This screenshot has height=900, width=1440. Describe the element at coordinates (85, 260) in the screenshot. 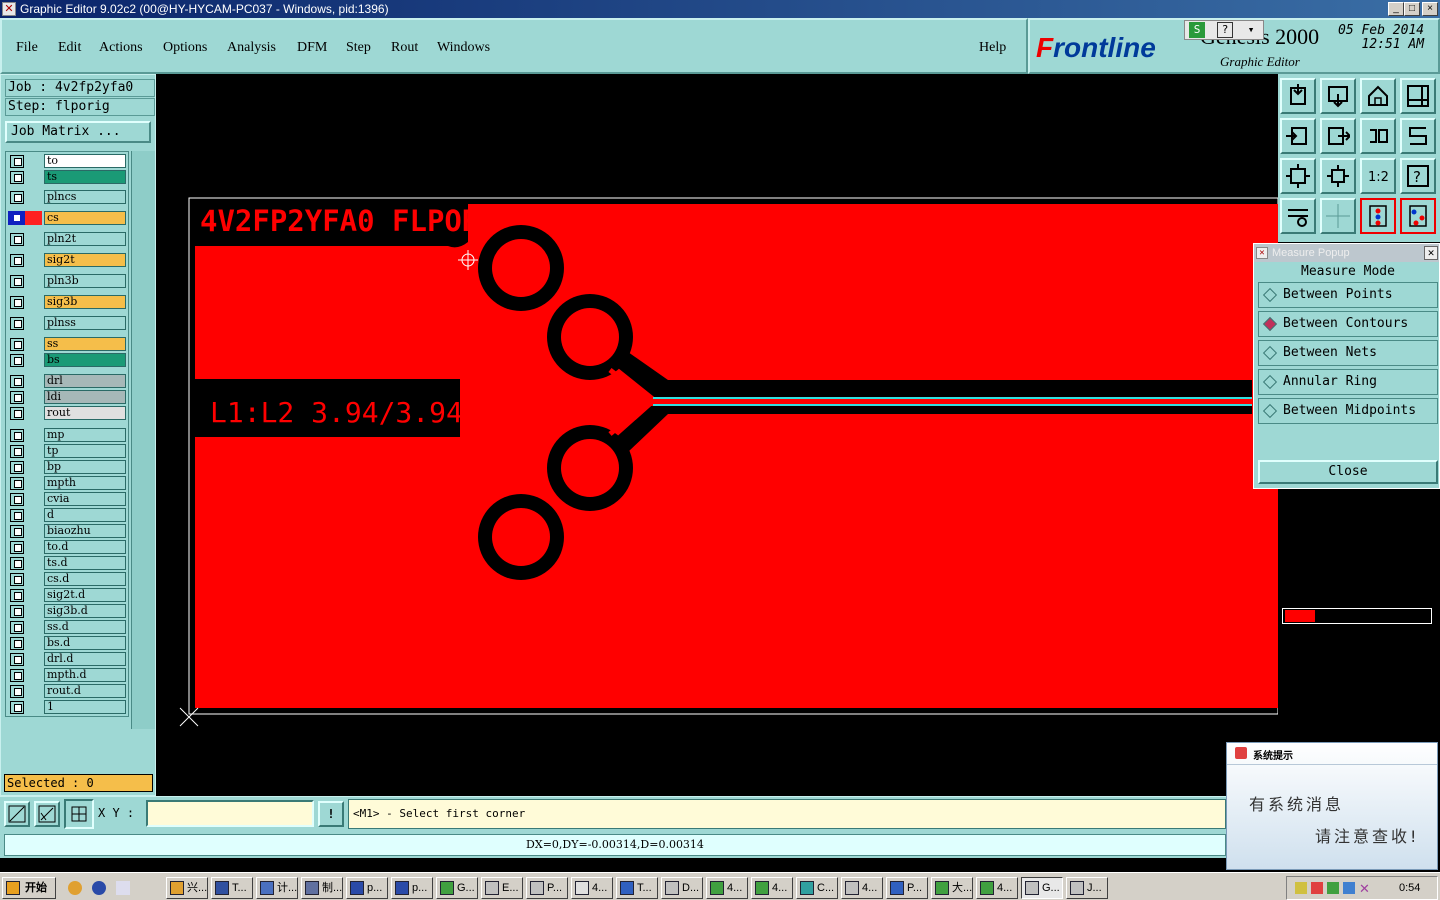

I see `layer-name: sig2t` at that location.